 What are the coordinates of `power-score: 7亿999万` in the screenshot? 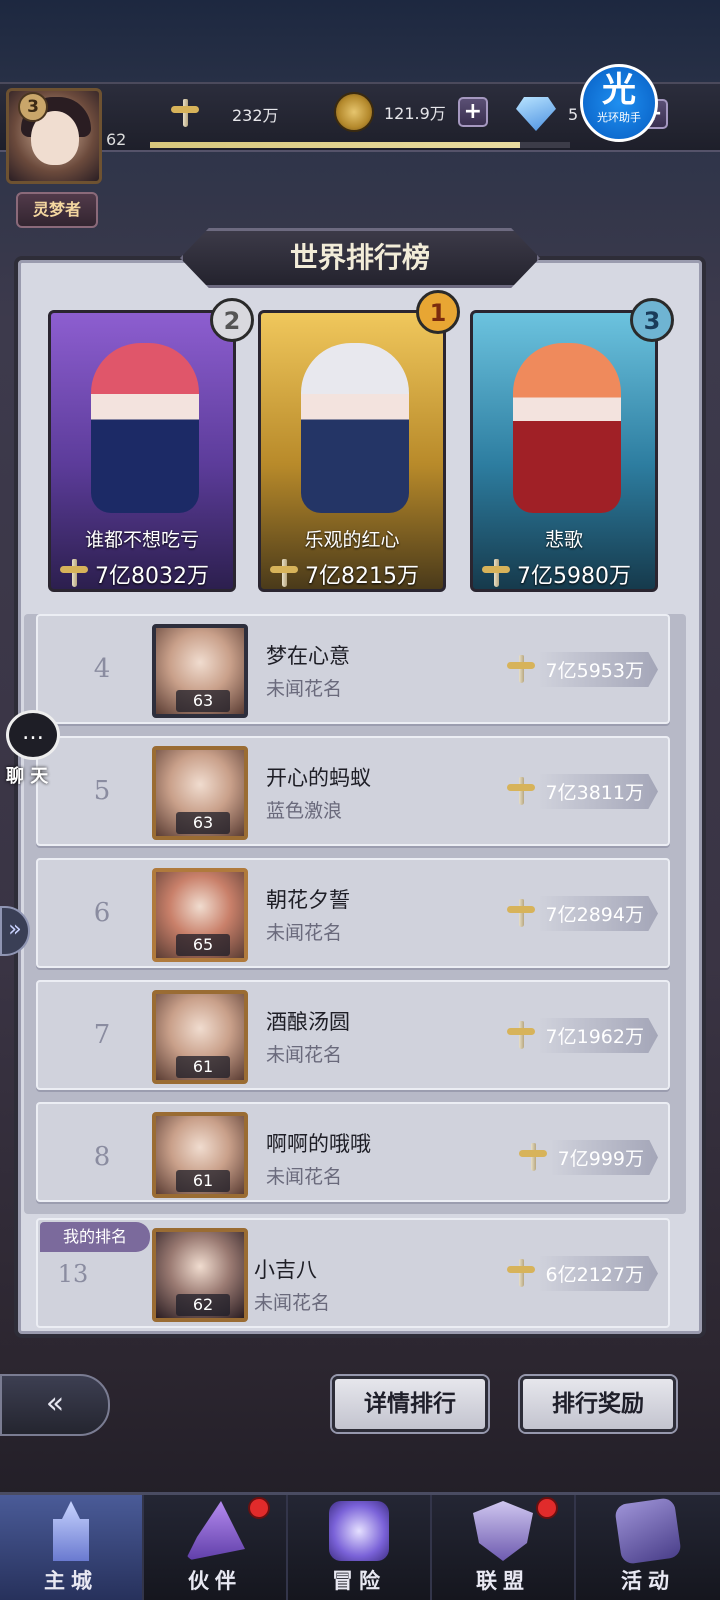 It's located at (587, 1157).